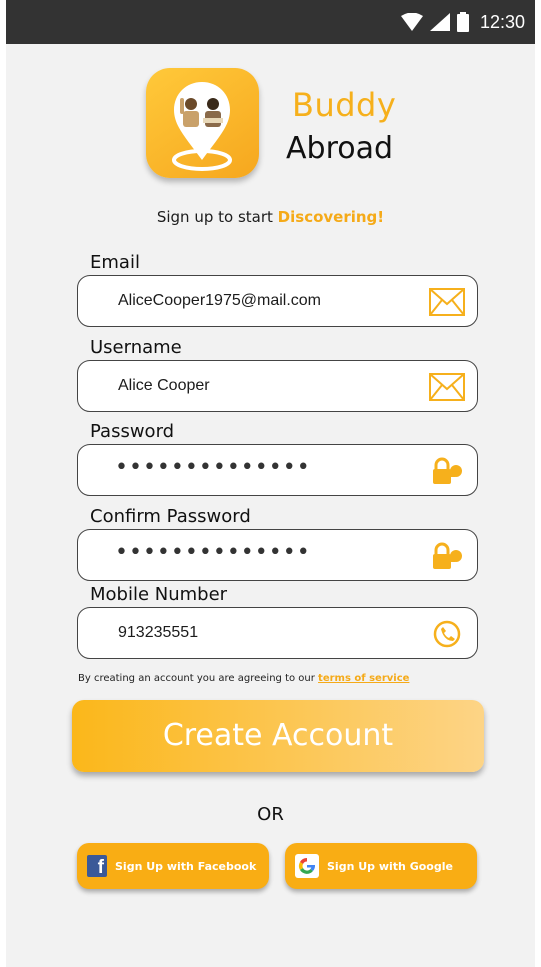 This screenshot has width=541, height=967. What do you see at coordinates (186, 866) in the screenshot?
I see `facebook-signup-label: Sign Up with Facebook` at bounding box center [186, 866].